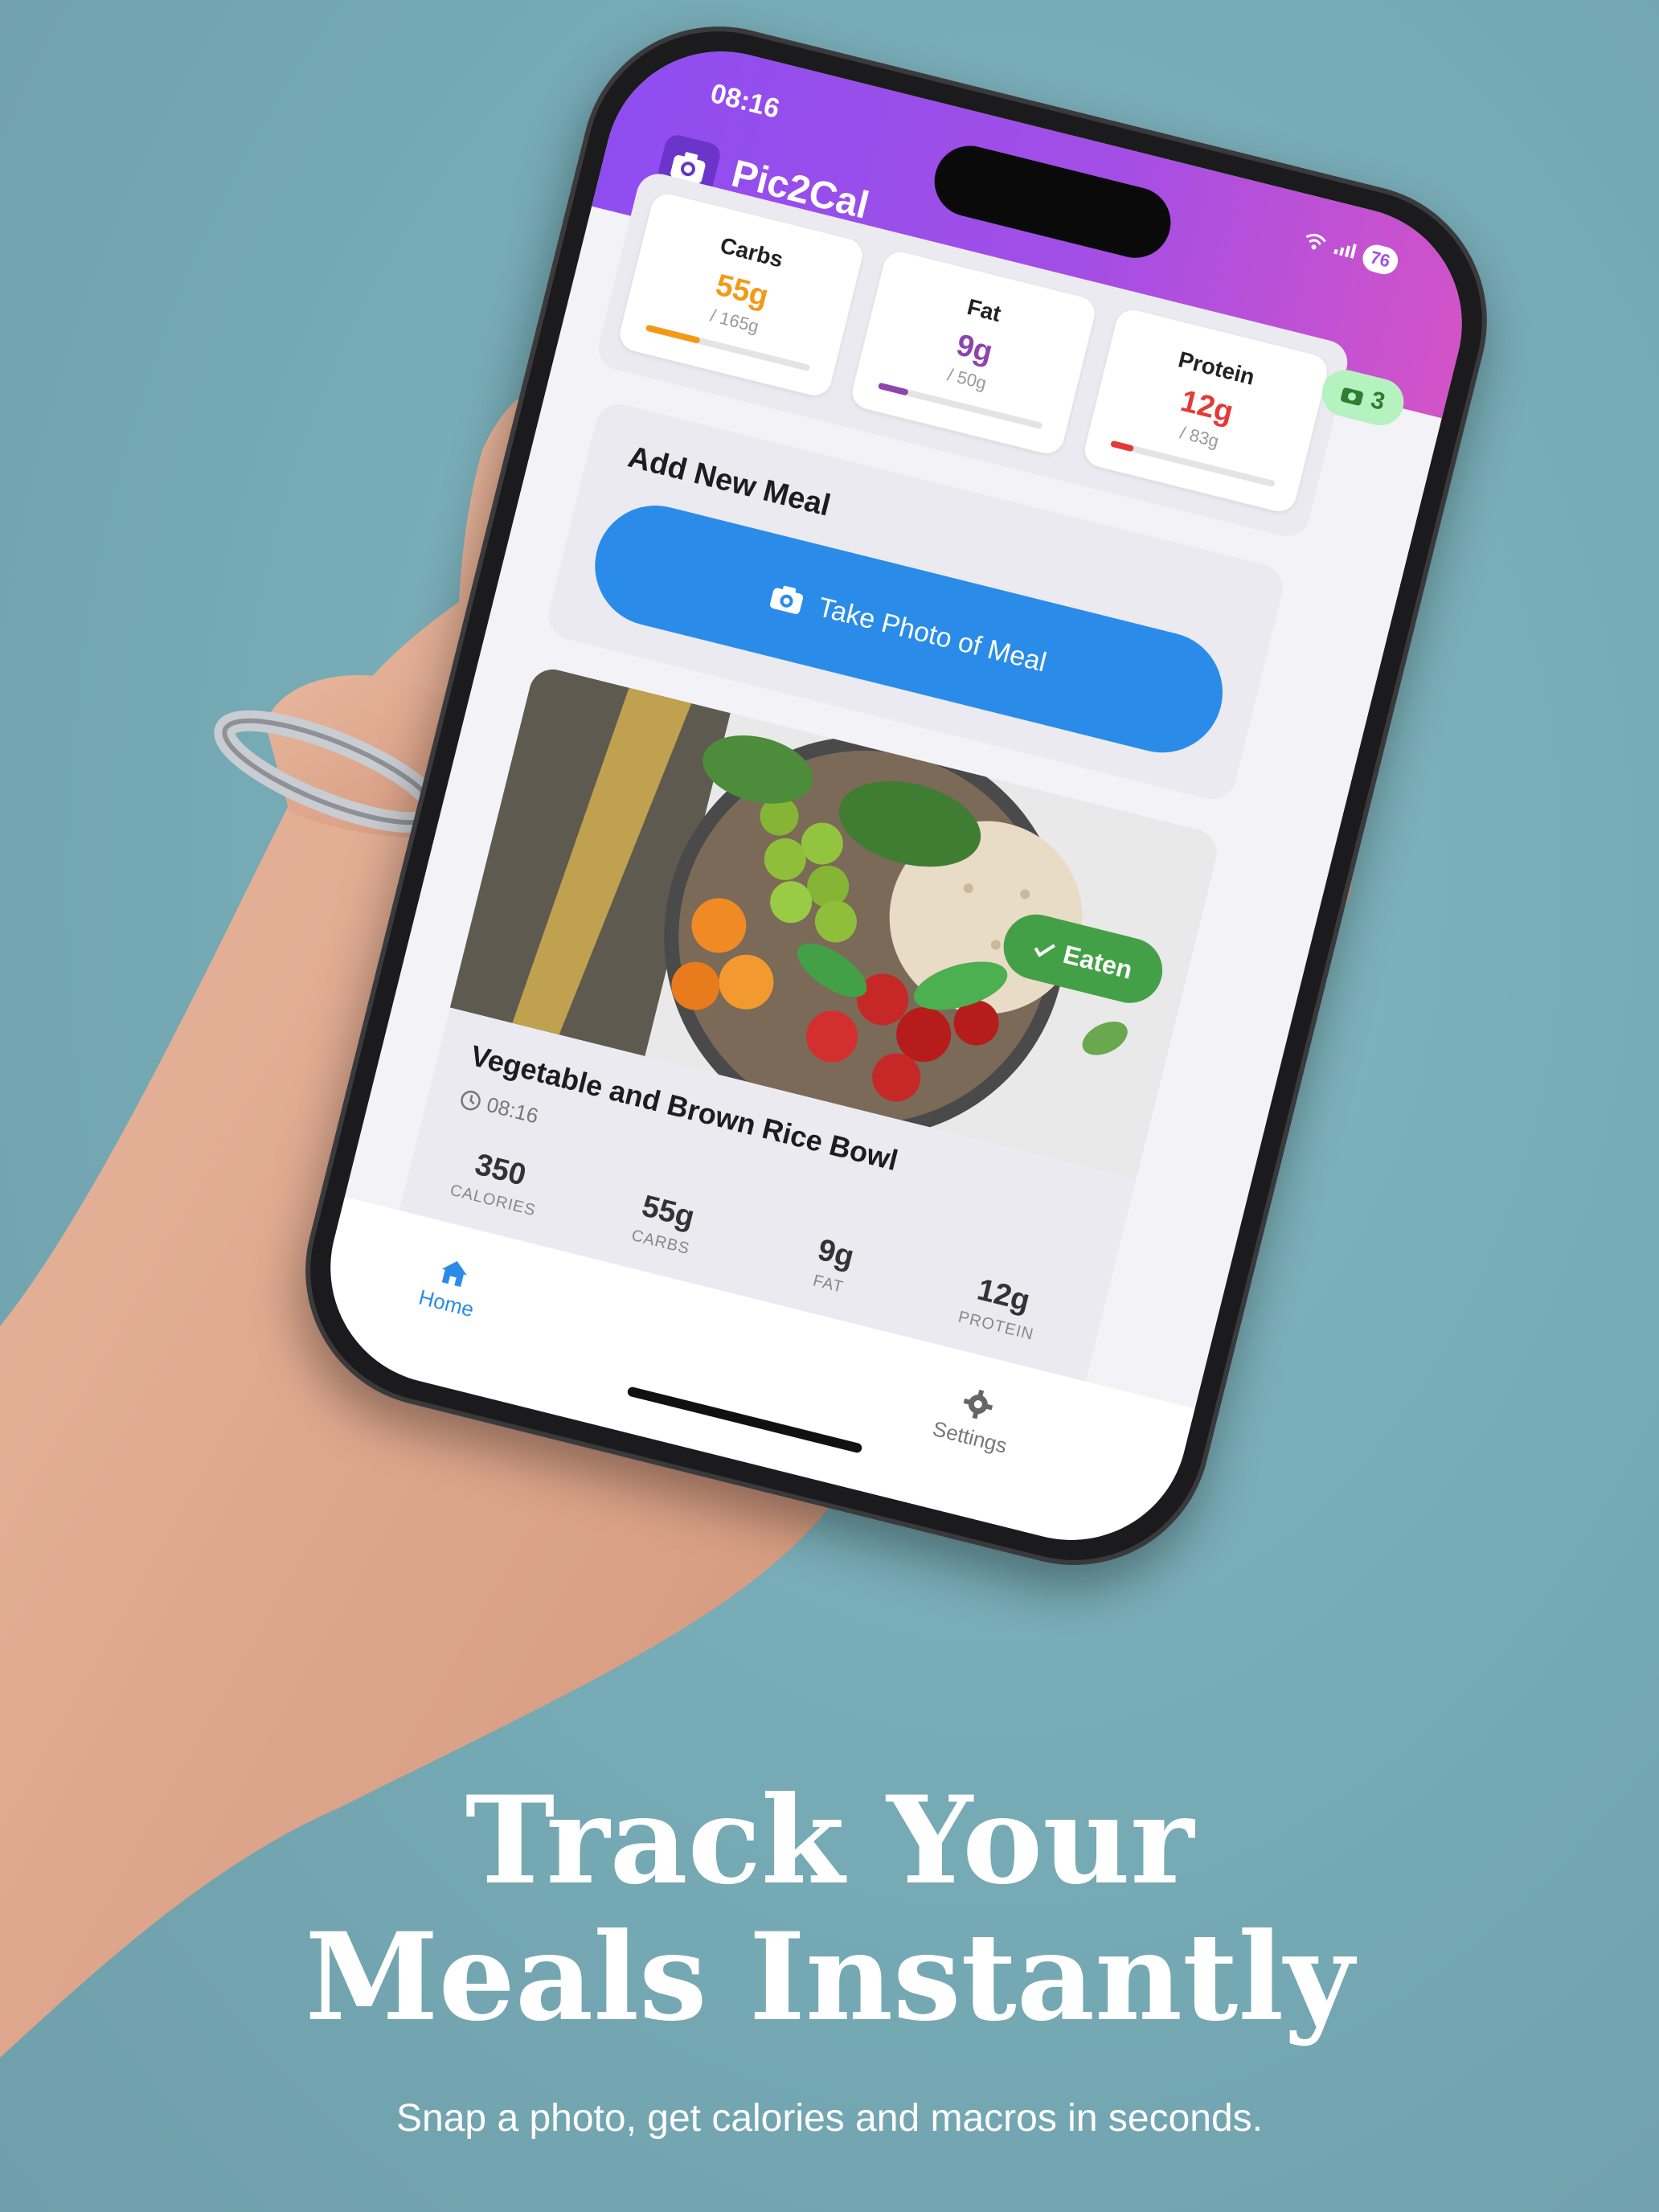  I want to click on status-icons: 76, so click(1351, 252).